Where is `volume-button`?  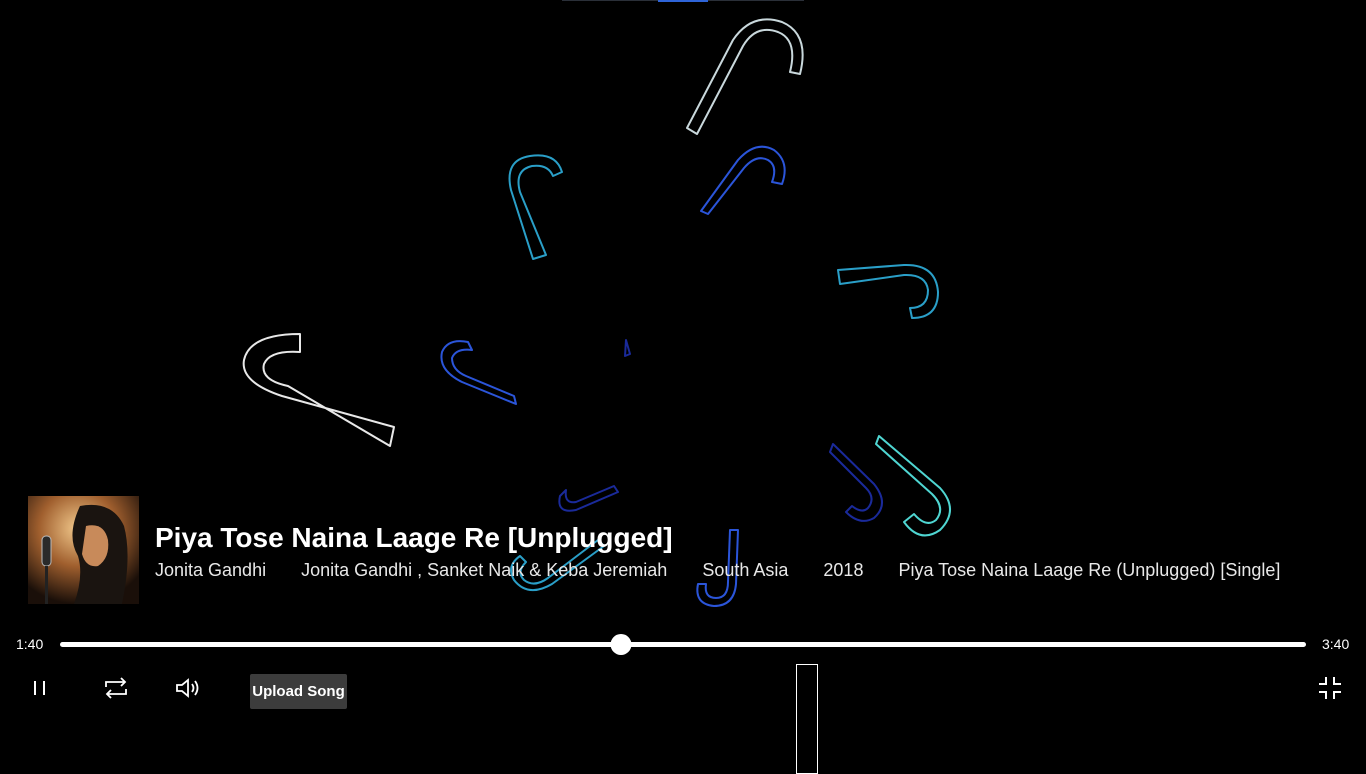 volume-button is located at coordinates (188, 688).